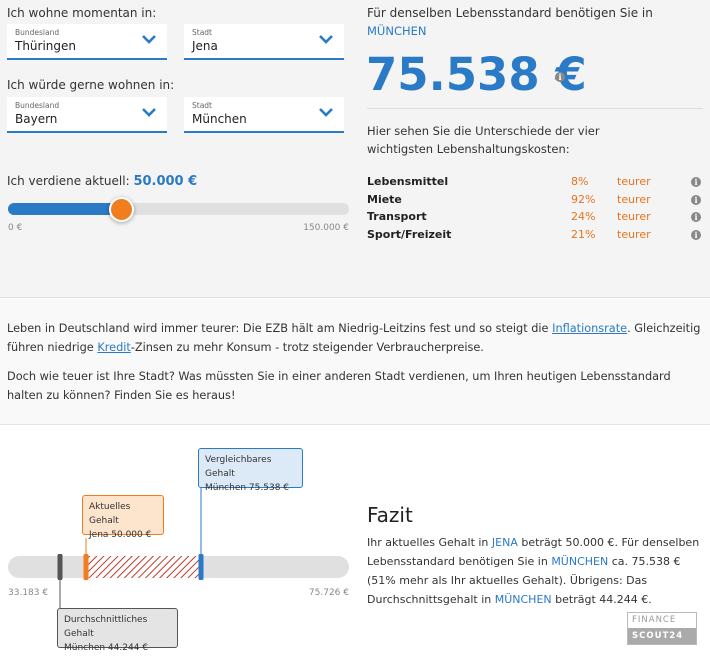 Image resolution: width=710 pixels, height=661 pixels. I want to click on slider-min-label: 0 €, so click(15, 228).